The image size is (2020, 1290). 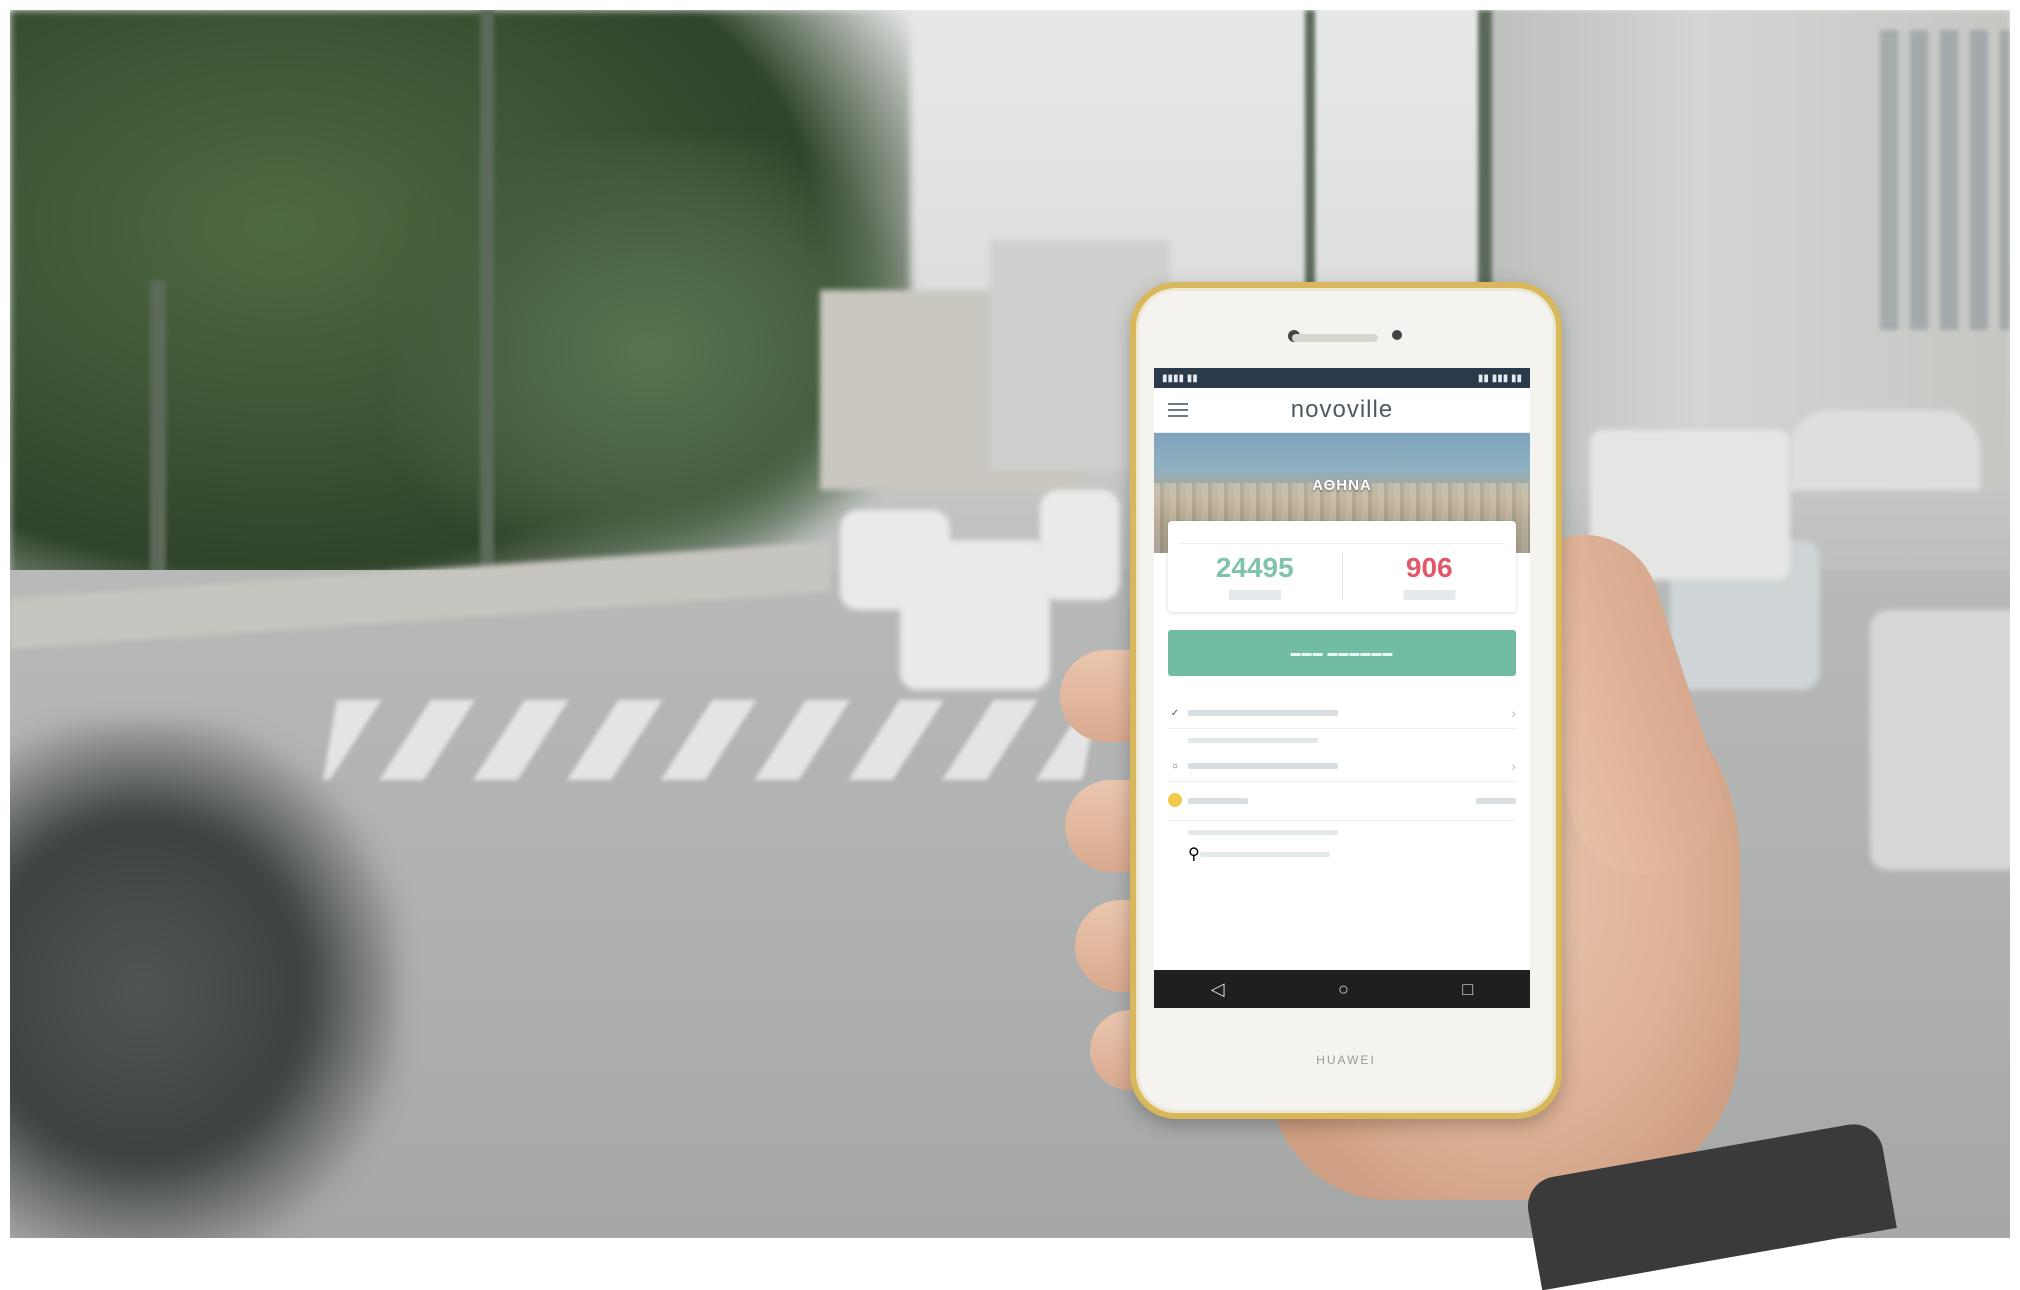 I want to click on check-icon: ✓, so click(x=1175, y=713).